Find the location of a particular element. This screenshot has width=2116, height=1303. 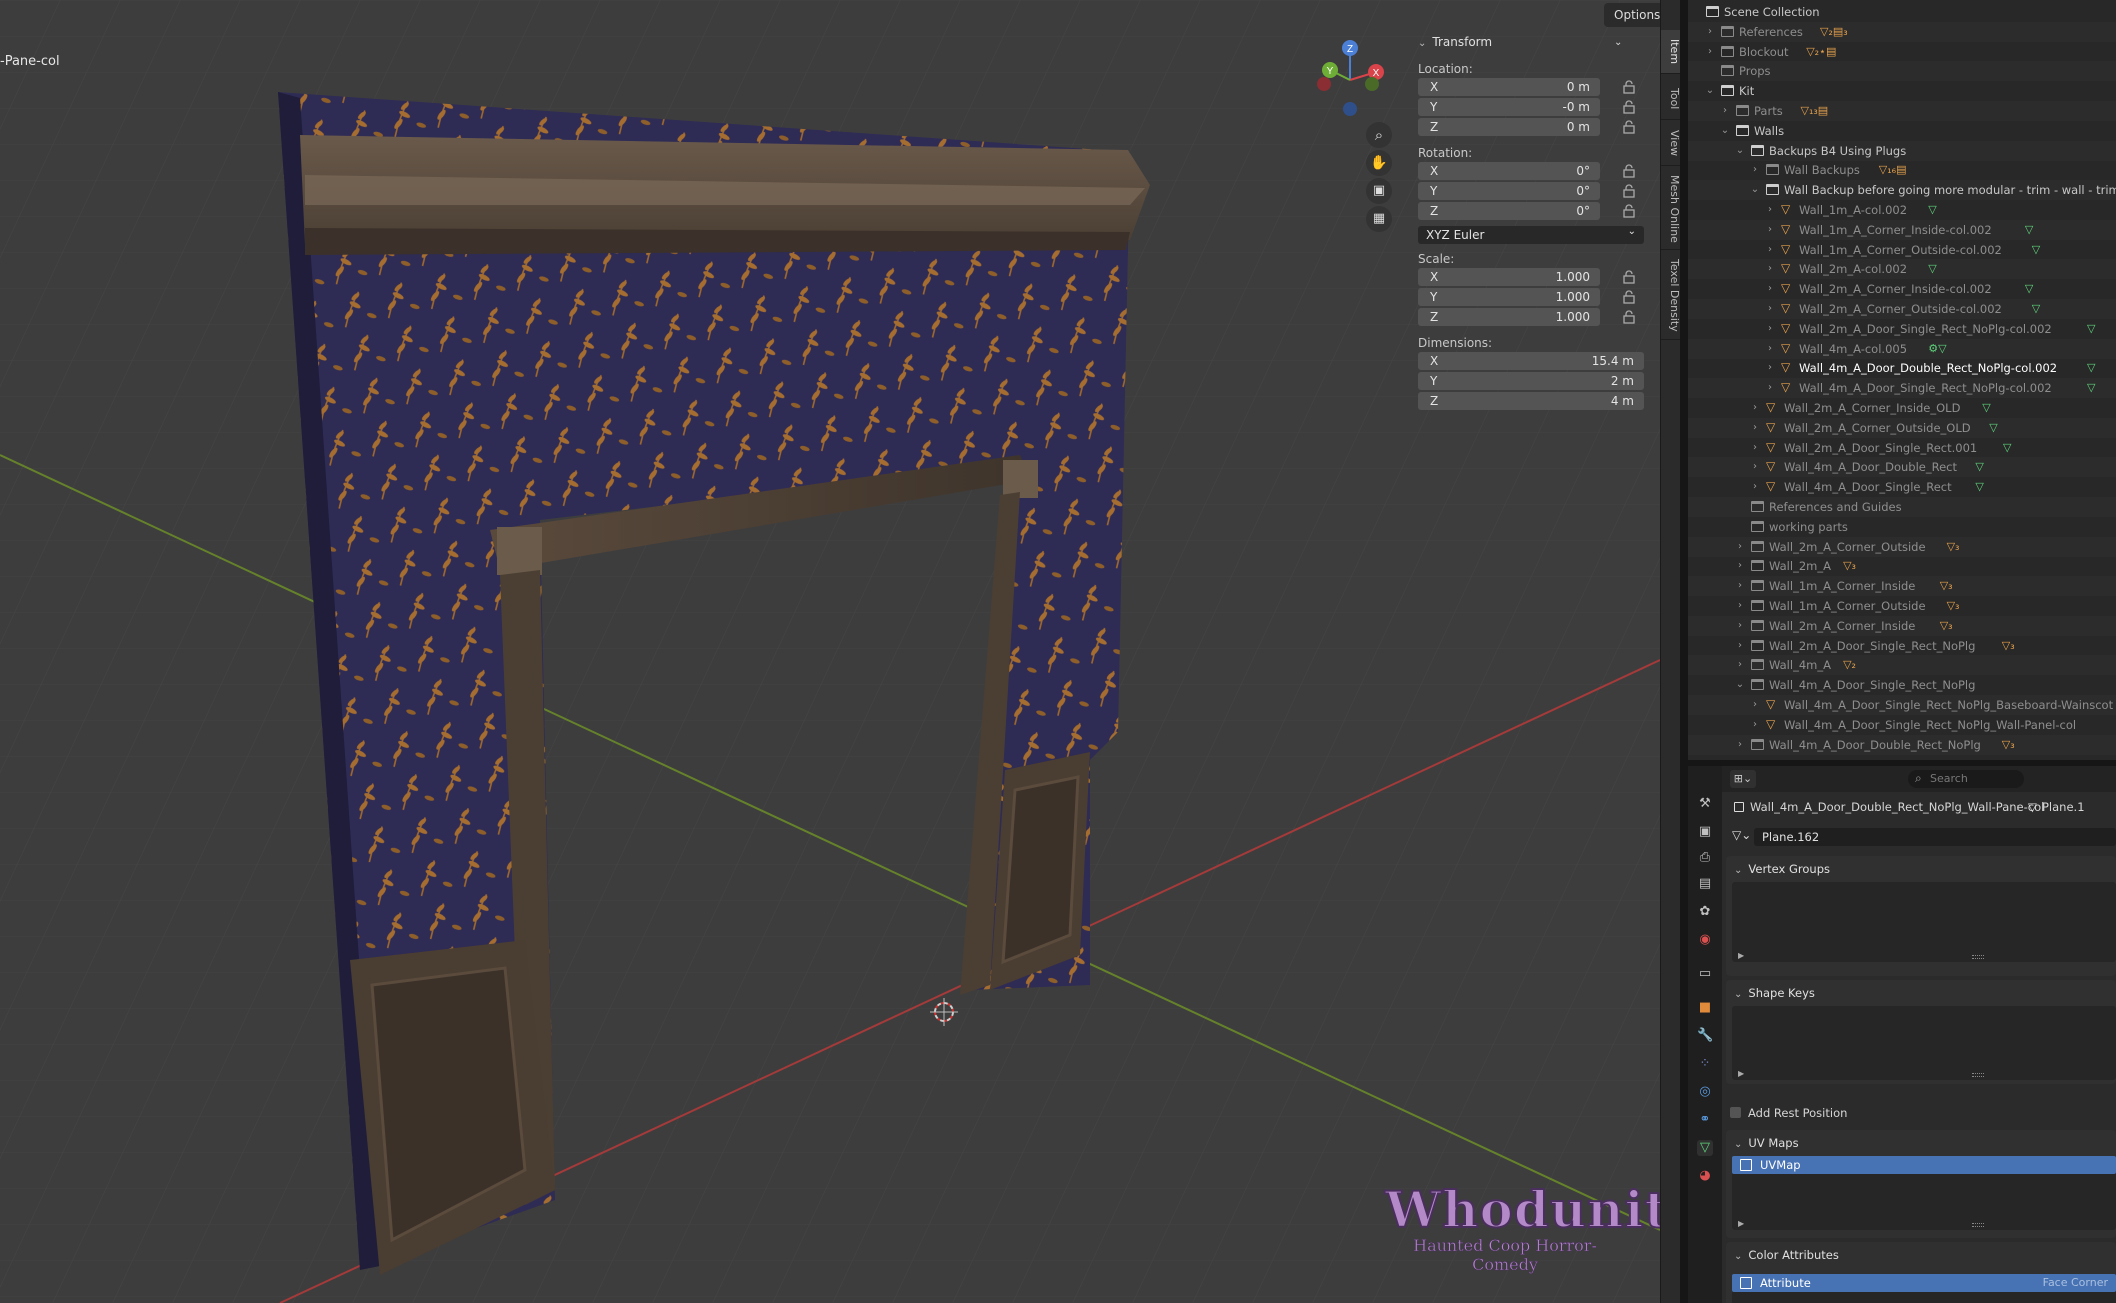

outliner-collection-row: › Wall_2m_A ▽₃ is located at coordinates (1902, 566).